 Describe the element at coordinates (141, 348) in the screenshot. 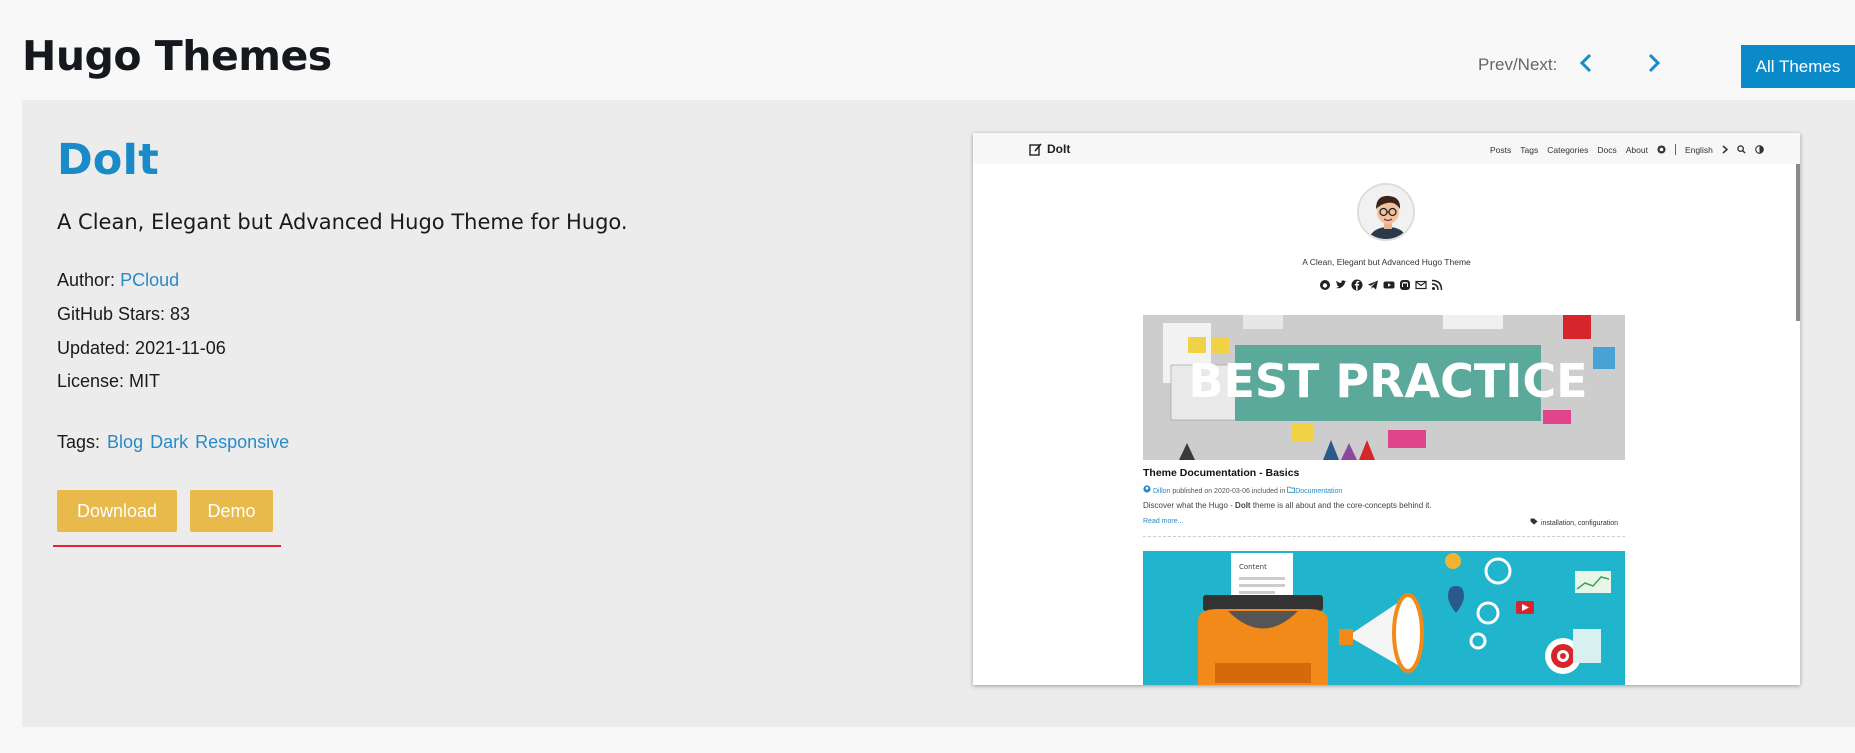

I see `updated-date: Updated: 2021-11-06` at that location.